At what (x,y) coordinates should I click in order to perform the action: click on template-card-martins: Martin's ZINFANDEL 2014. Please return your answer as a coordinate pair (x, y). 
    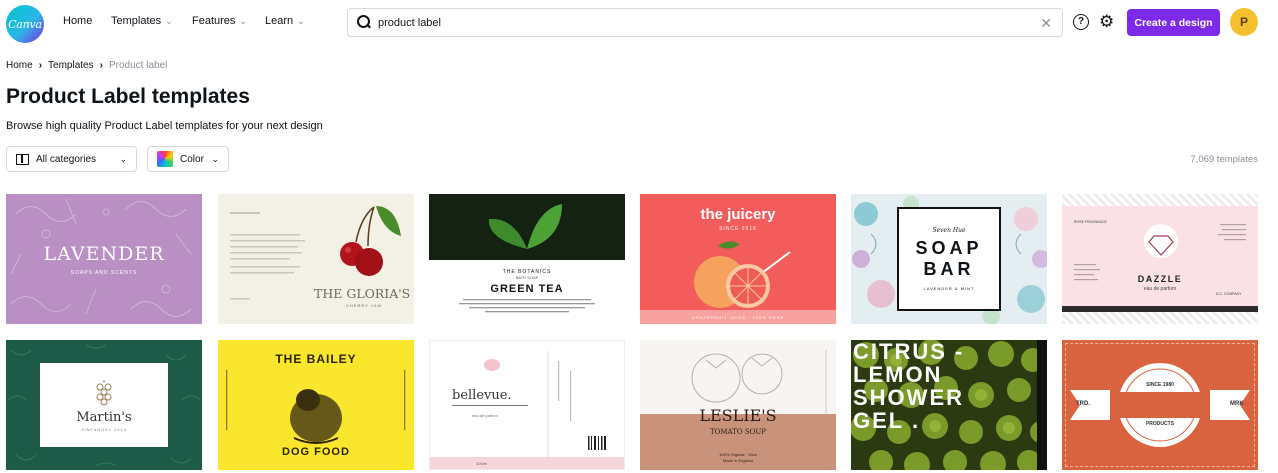
    Looking at the image, I should click on (104, 405).